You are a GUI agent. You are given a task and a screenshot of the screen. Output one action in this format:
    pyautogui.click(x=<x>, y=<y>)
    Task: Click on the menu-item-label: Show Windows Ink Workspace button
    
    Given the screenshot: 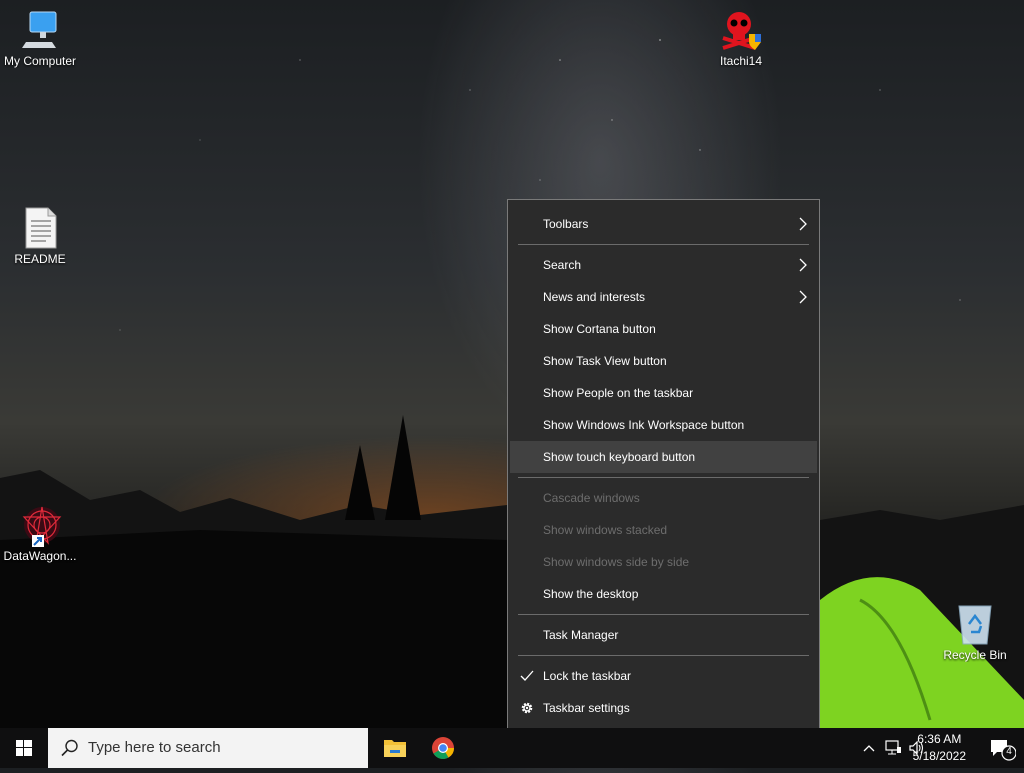 What is the action you would take?
    pyautogui.click(x=644, y=425)
    